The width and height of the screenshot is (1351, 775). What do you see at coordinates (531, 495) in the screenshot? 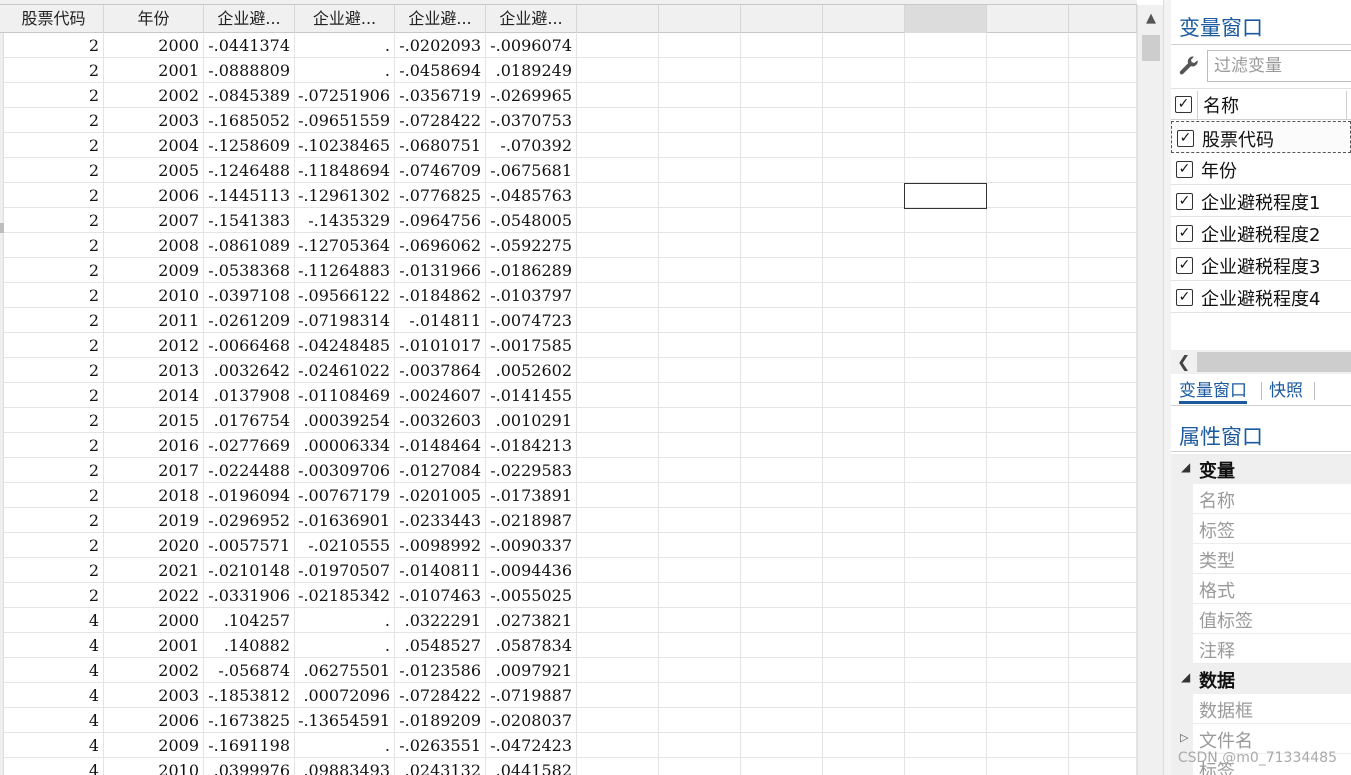
I see `table-cell: -.0173891` at bounding box center [531, 495].